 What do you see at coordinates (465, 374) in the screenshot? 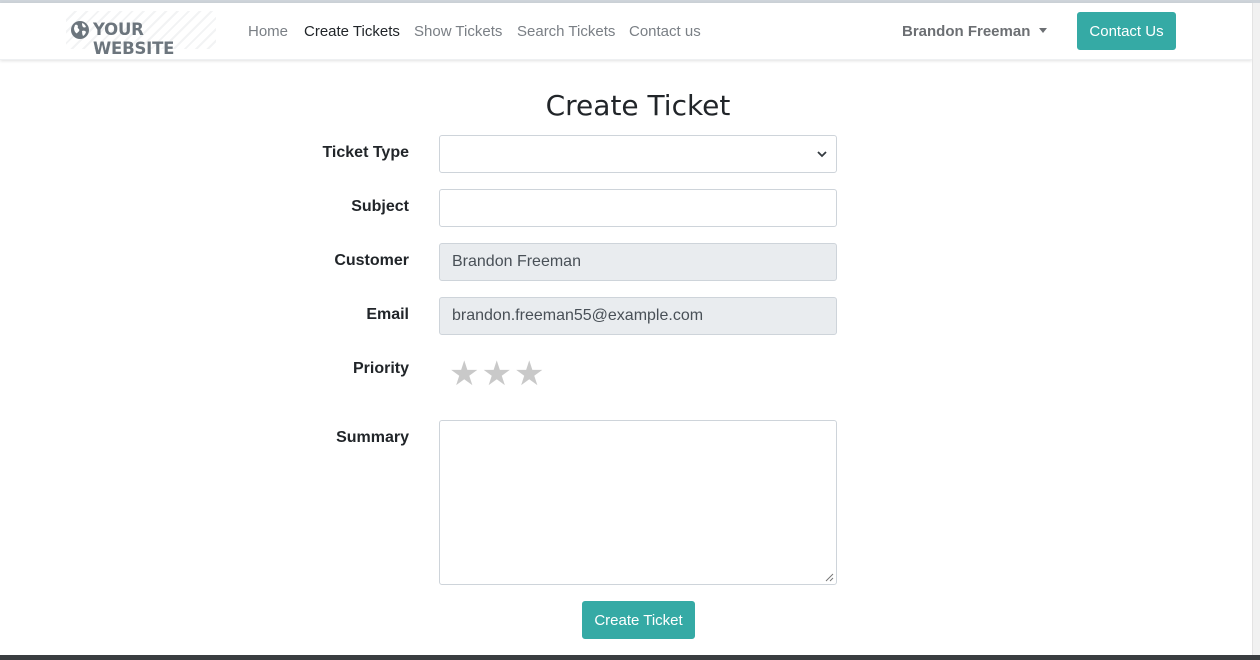
I see `priority-star-1: ★` at bounding box center [465, 374].